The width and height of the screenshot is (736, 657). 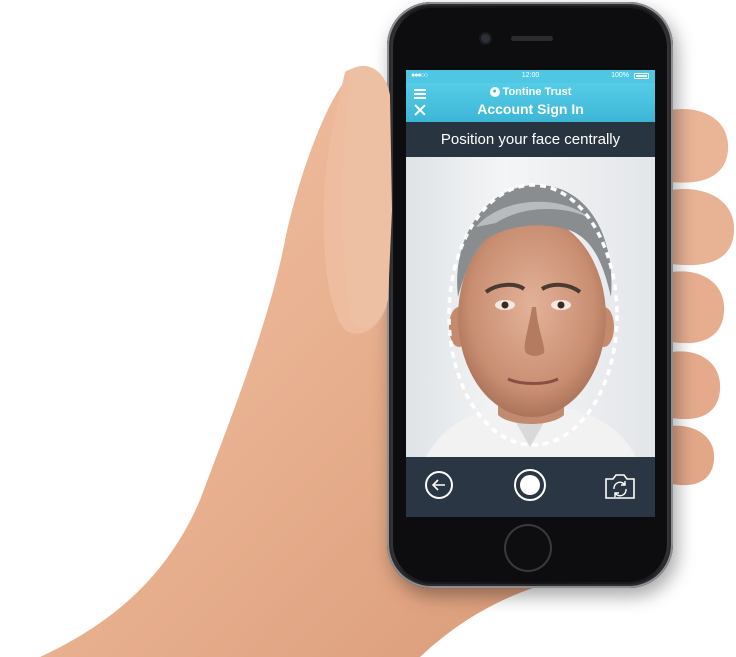 I want to click on lock-icon: ●, so click(x=494, y=92).